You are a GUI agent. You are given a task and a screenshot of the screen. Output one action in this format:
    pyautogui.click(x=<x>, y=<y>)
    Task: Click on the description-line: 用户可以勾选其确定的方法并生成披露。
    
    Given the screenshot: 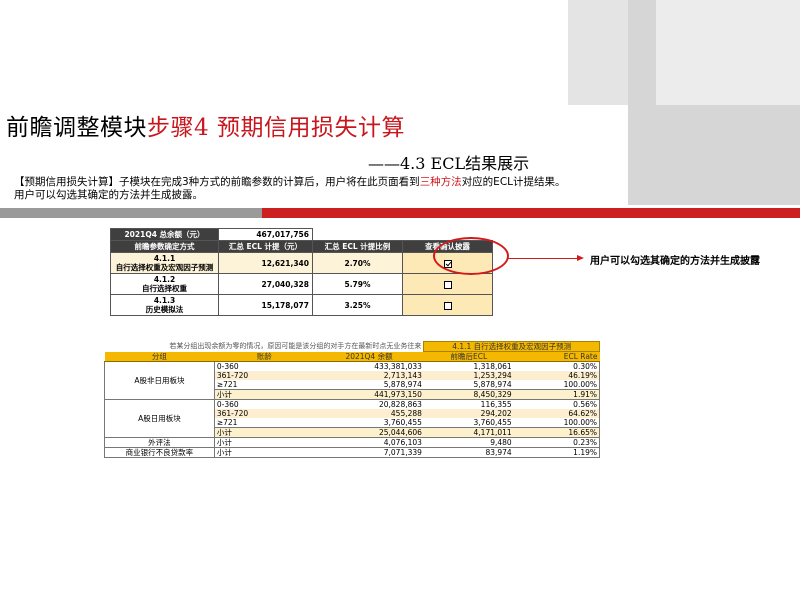 What is the action you would take?
    pyautogui.click(x=108, y=195)
    